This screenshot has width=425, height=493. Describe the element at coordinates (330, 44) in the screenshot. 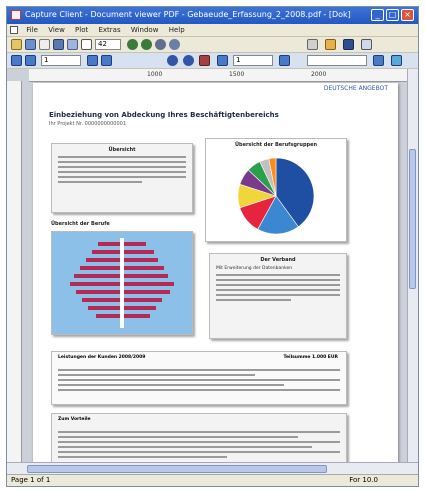

I see `annotate-icon` at that location.